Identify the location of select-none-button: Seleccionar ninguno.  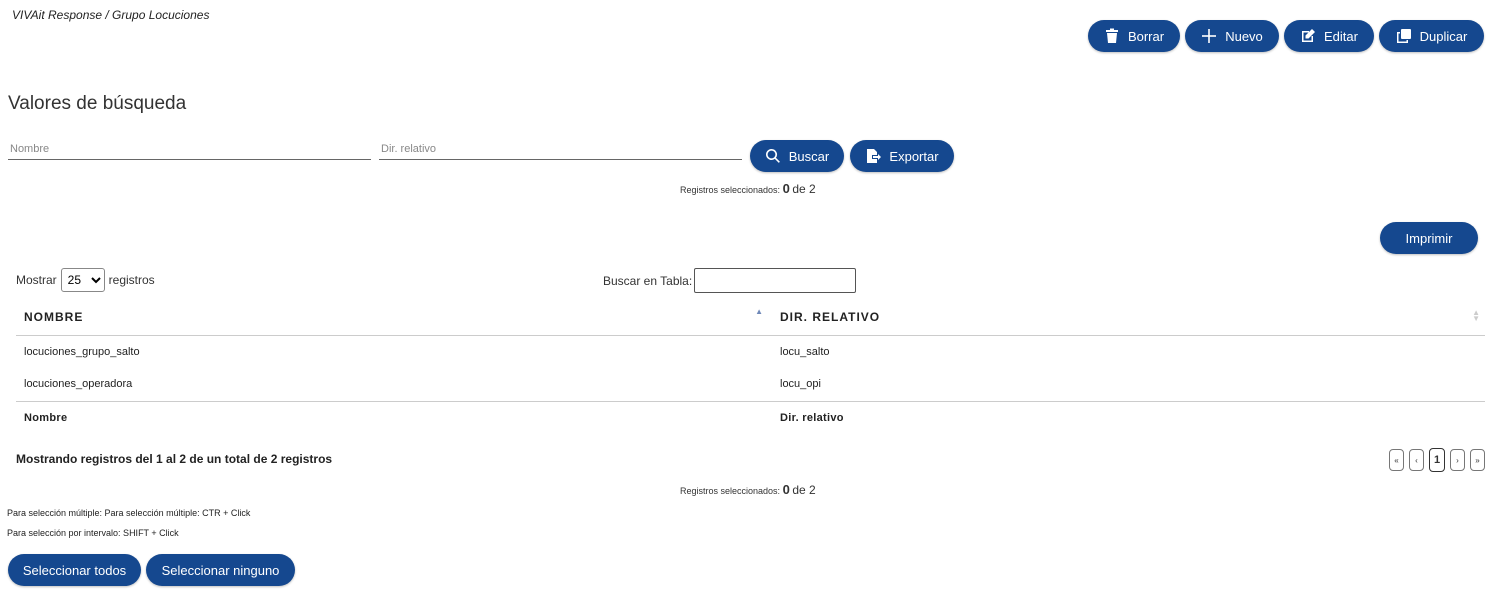
(220, 570).